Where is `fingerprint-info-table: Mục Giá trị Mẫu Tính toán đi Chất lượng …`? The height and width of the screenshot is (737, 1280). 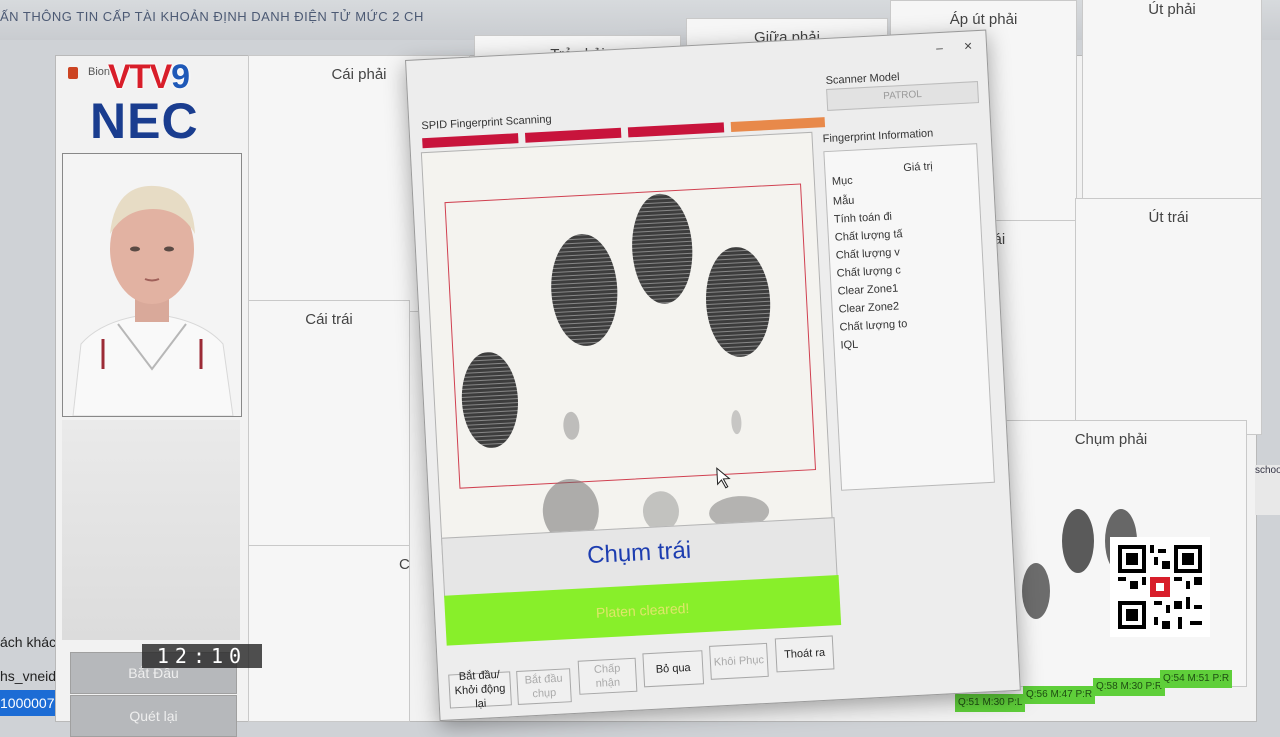 fingerprint-info-table: Mục Giá trị Mẫu Tính toán đi Chất lượng … is located at coordinates (909, 317).